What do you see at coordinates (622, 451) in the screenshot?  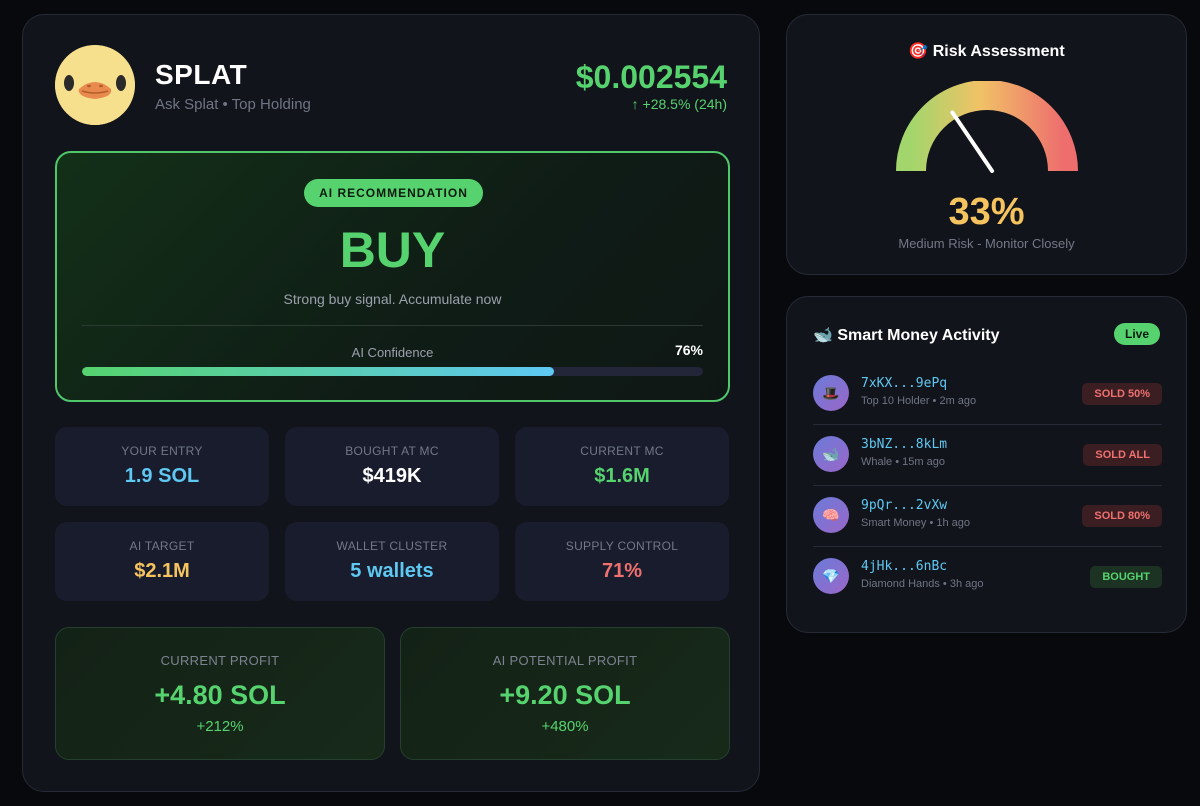 I see `stat-label: CURRENT MC` at bounding box center [622, 451].